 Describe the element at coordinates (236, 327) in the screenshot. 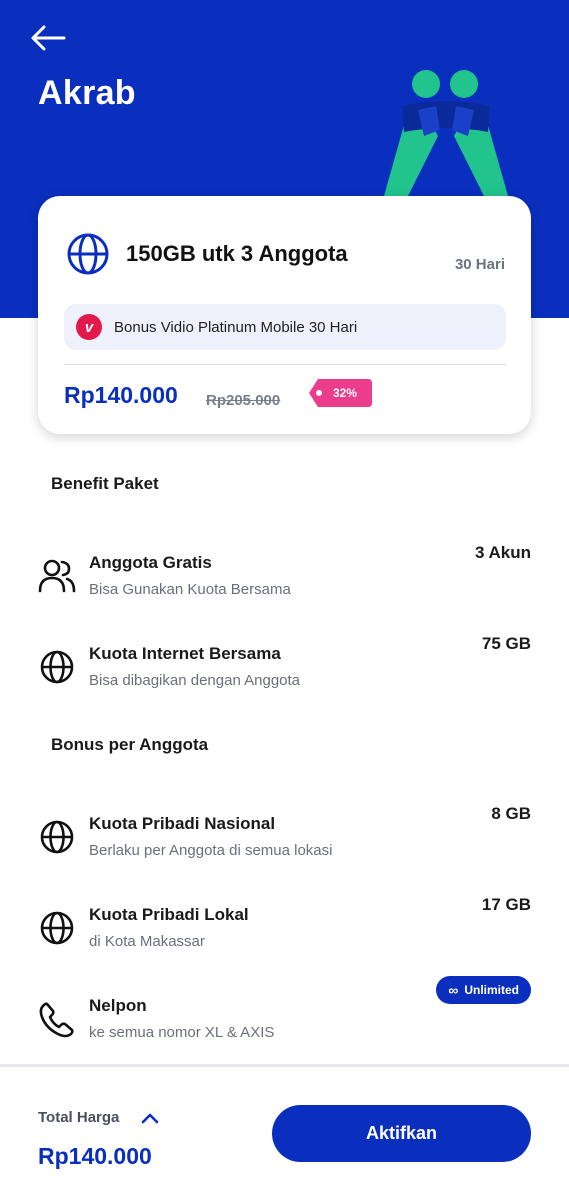

I see `bonus-text: Bonus Vidio Platinum Mobile 30 Hari` at that location.